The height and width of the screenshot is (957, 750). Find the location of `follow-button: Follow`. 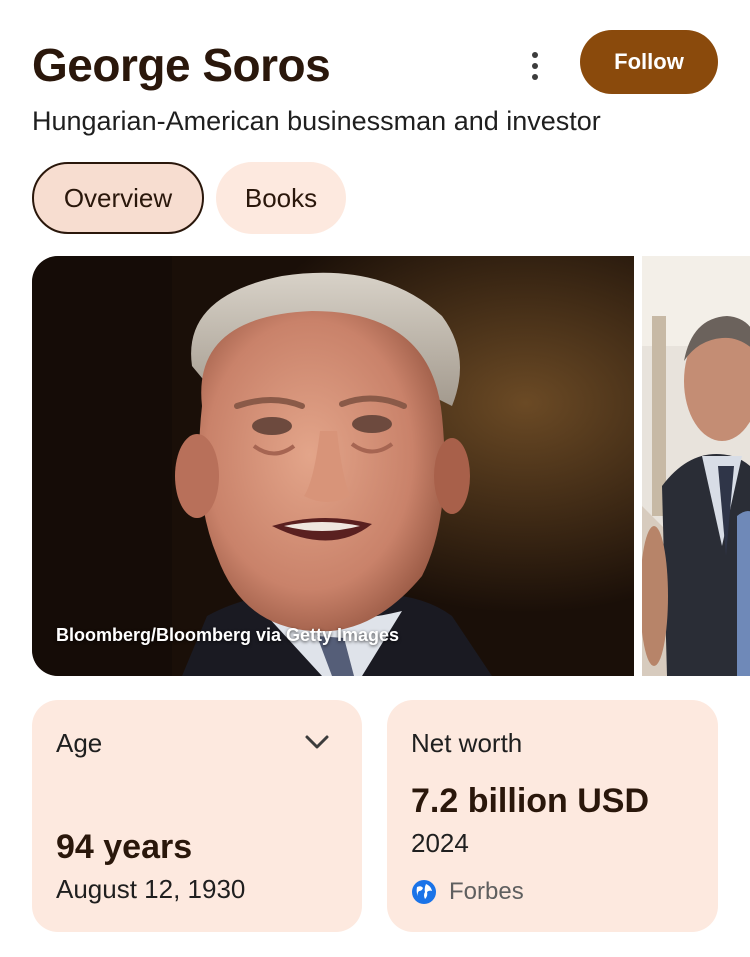

follow-button: Follow is located at coordinates (649, 62).